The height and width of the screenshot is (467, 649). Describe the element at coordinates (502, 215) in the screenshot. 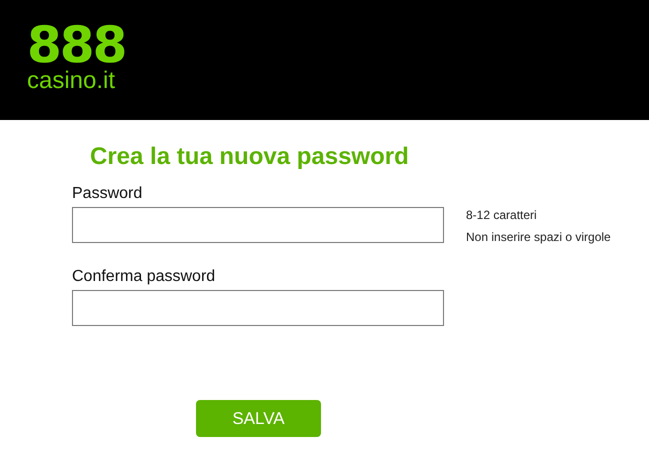

I see `hint-text: 8-12 caratteri` at that location.